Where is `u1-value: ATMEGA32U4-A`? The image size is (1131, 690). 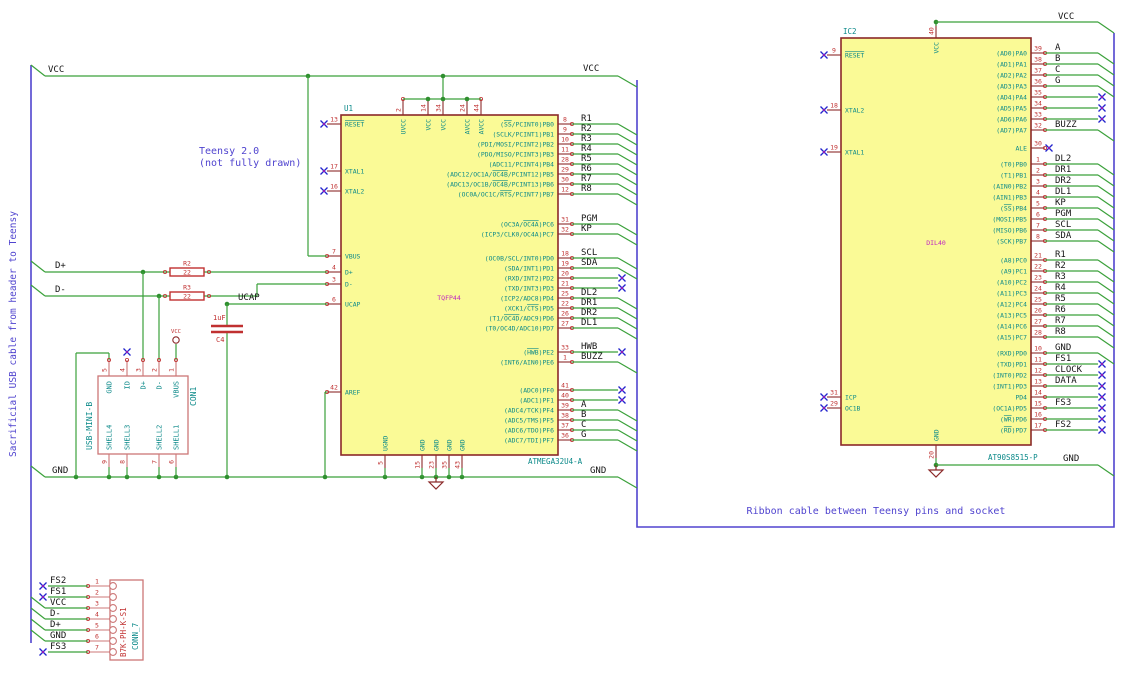
u1-value: ATMEGA32U4-A is located at coordinates (555, 461).